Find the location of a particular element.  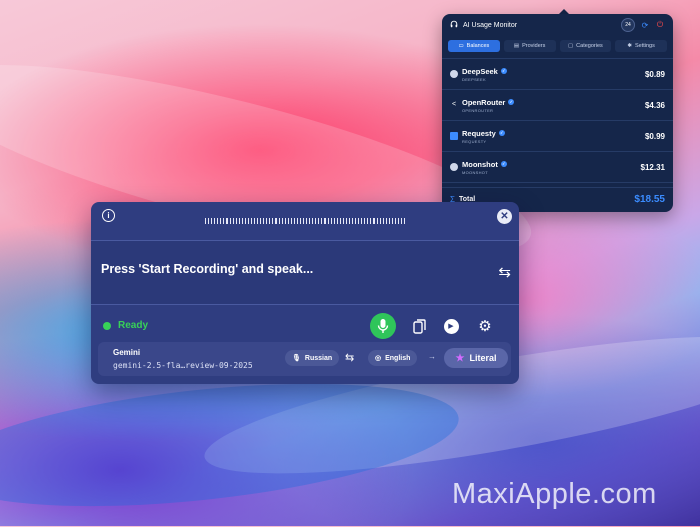

info-icon: i is located at coordinates (108, 215).